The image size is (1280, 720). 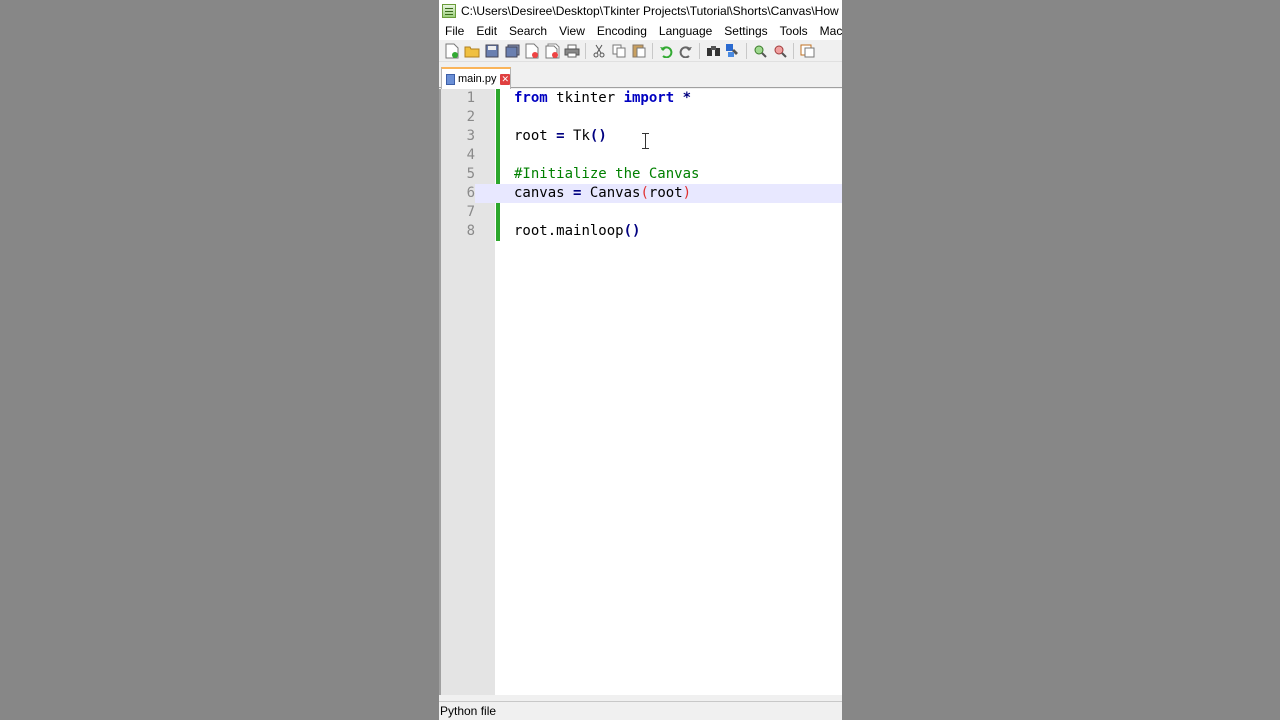 I want to click on close-tab-icon: ✕, so click(x=505, y=79).